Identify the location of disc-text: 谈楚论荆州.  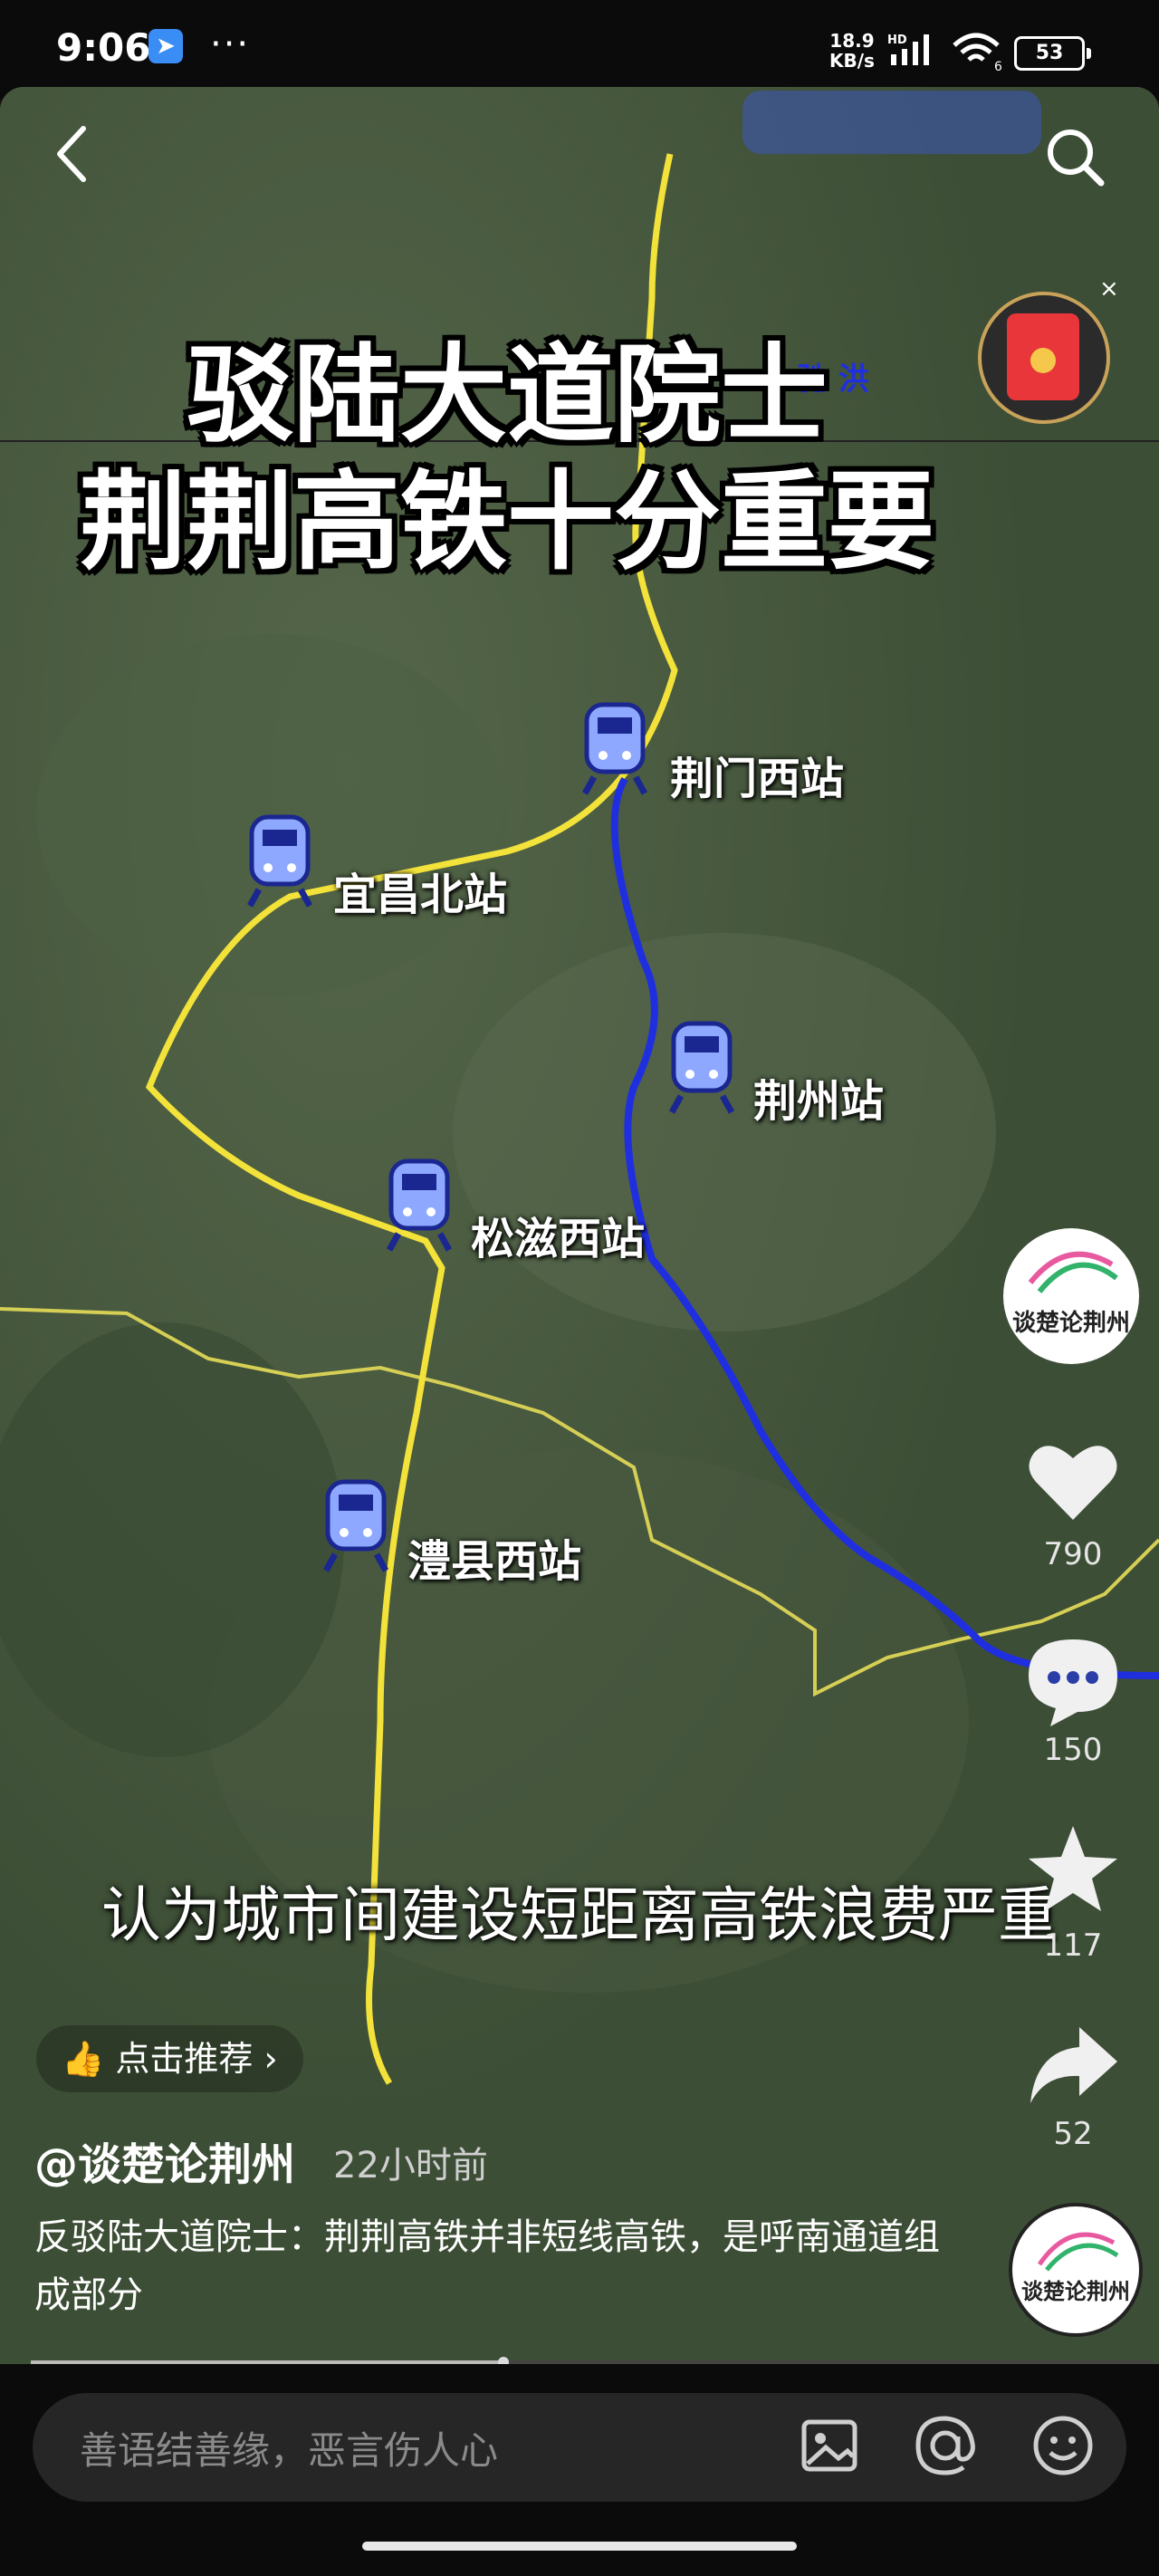
(1075, 2291).